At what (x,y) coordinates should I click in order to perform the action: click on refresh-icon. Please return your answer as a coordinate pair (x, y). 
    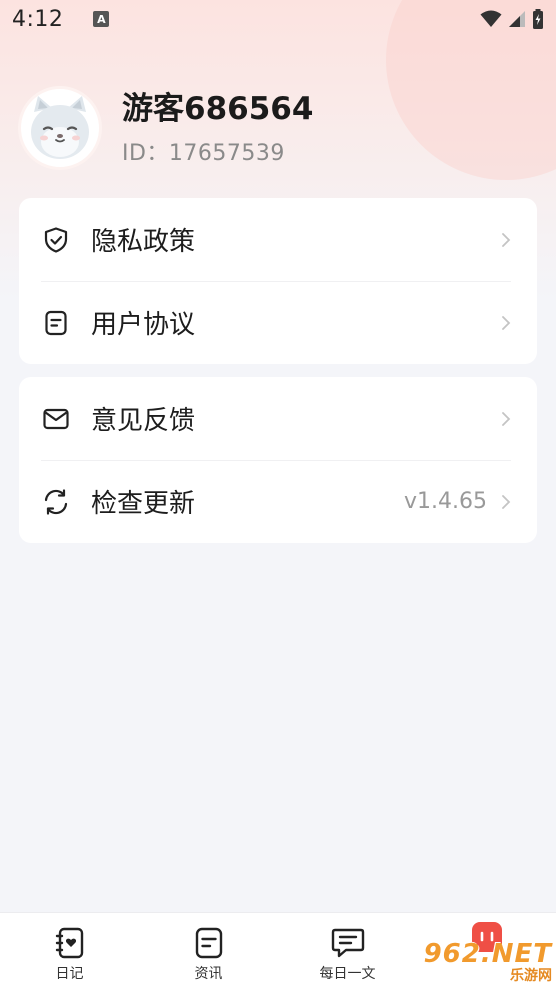
    Looking at the image, I should click on (56, 502).